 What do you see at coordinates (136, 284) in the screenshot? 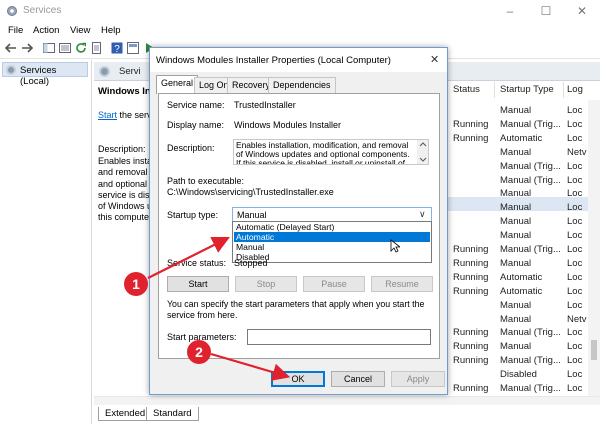
I see `annotation-badge-1: 1` at bounding box center [136, 284].